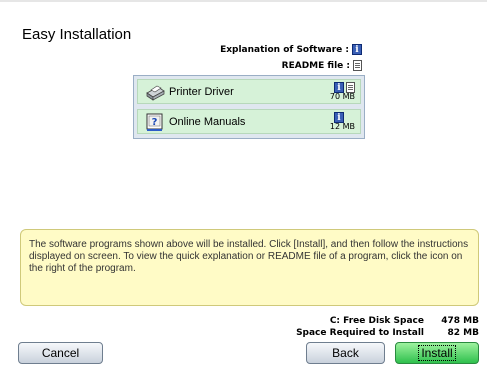 The image size is (487, 368). Describe the element at coordinates (360, 333) in the screenshot. I see `required-space-label: Space Required to Install` at that location.